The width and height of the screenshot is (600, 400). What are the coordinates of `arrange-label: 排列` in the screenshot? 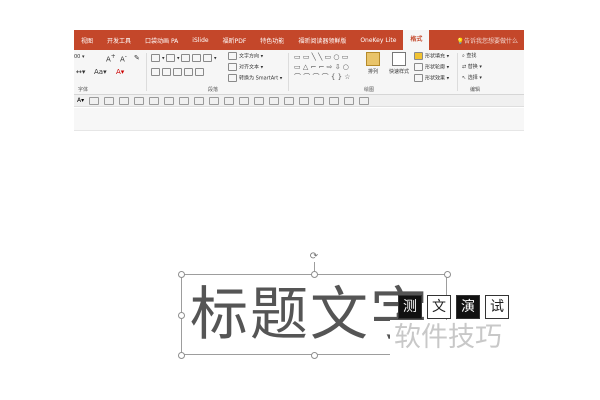 It's located at (372, 72).